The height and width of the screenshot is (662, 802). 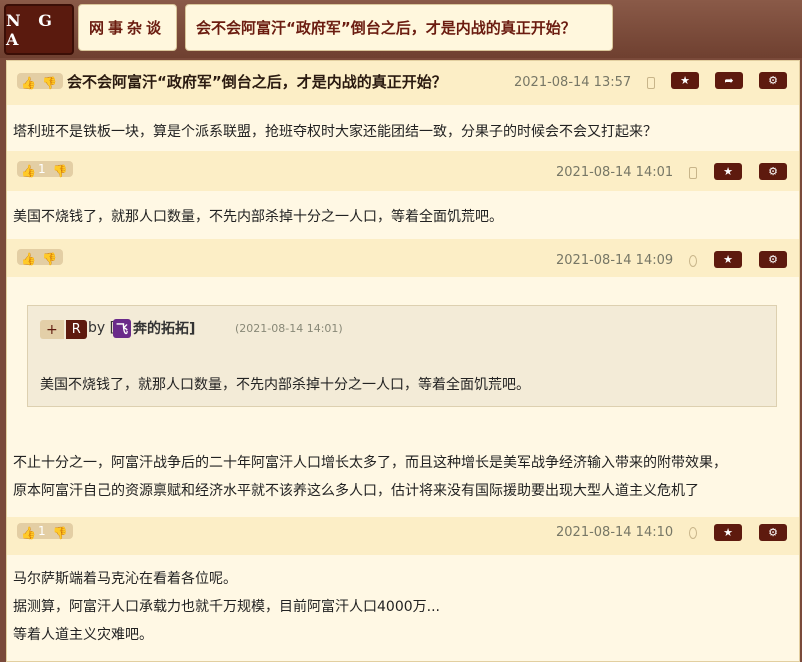 What do you see at coordinates (76, 329) in the screenshot?
I see `reply-badge: R` at bounding box center [76, 329].